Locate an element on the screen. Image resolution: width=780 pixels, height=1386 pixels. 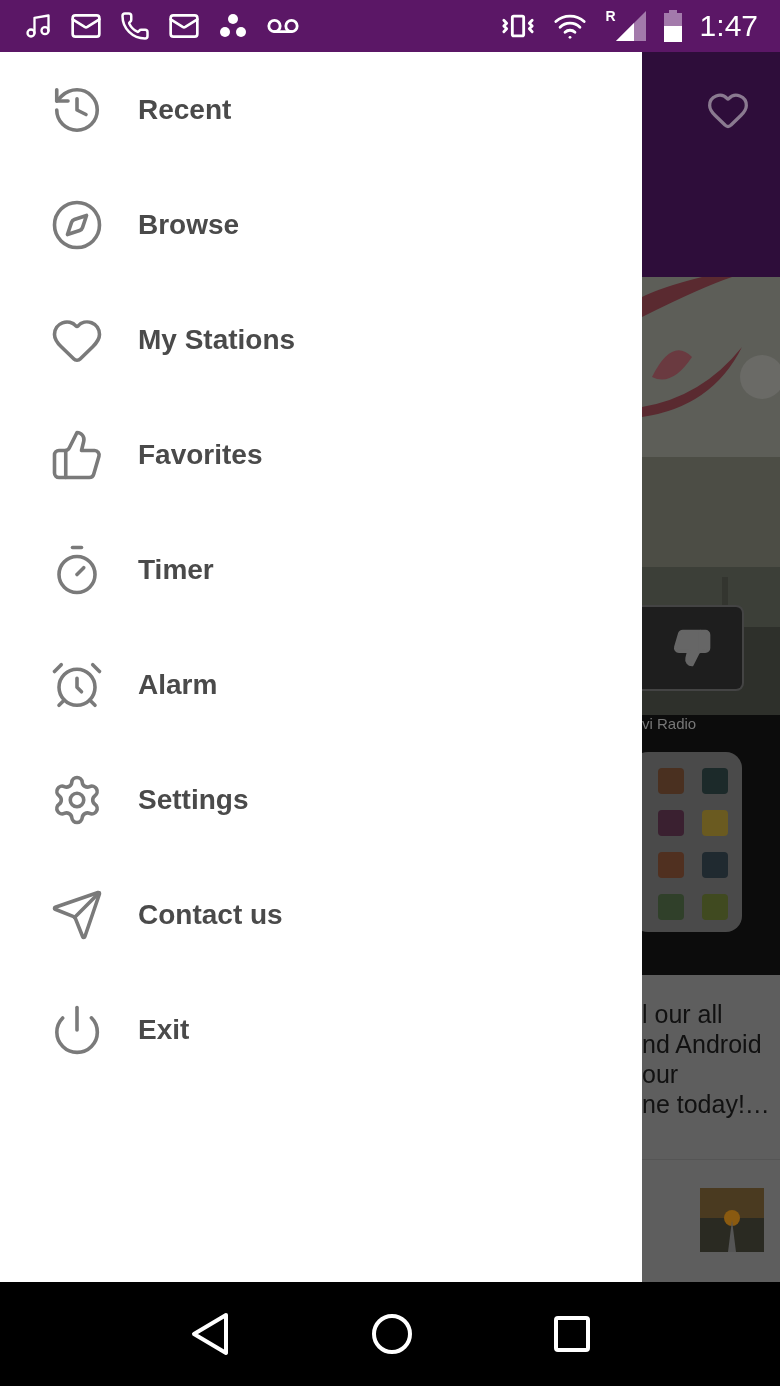
home-icon is located at coordinates (392, 1334).